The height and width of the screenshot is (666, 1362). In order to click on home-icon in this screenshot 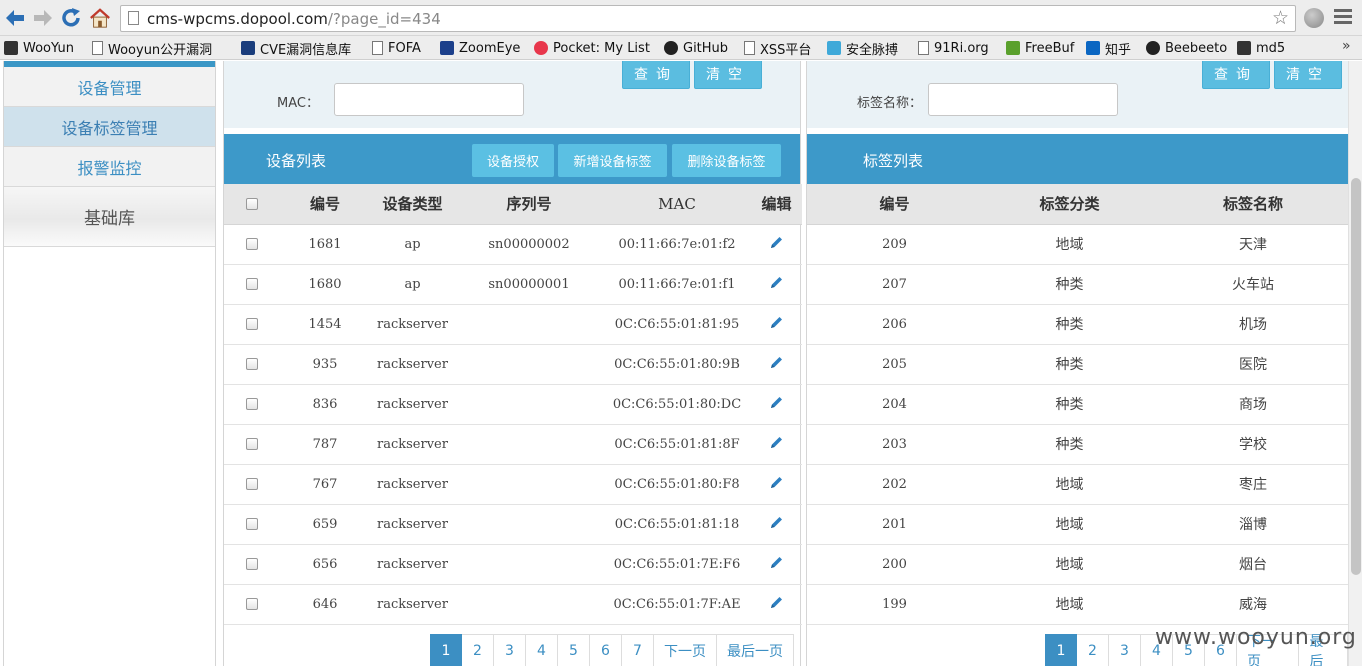, I will do `click(100, 18)`.